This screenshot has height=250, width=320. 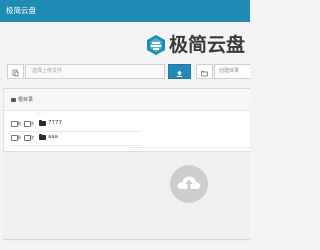 I want to click on upload-toolbar: 选择上传文件 创建目录, so click(x=125, y=72).